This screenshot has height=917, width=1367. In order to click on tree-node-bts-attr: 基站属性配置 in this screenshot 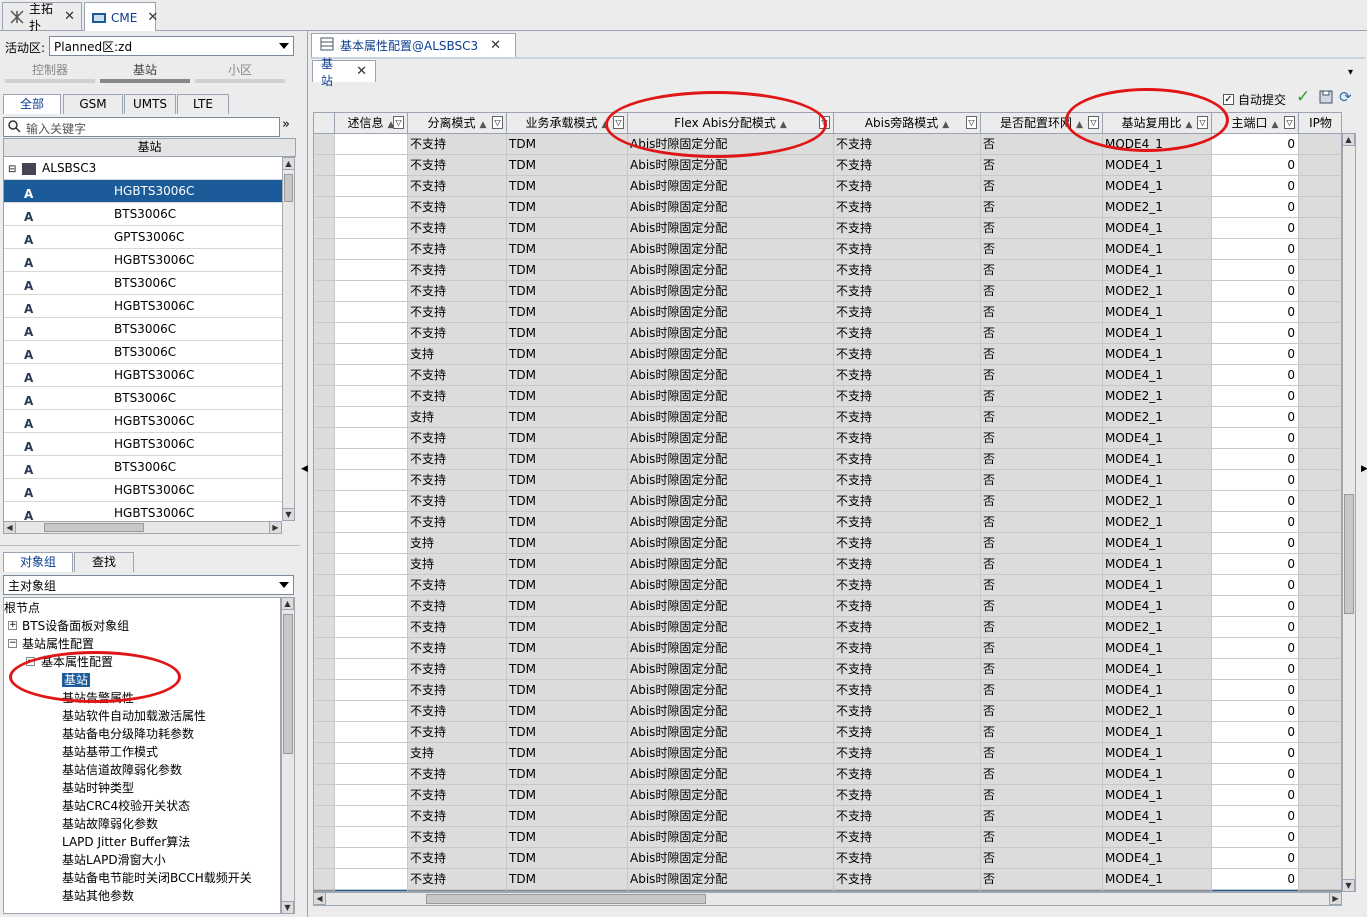, I will do `click(58, 644)`.